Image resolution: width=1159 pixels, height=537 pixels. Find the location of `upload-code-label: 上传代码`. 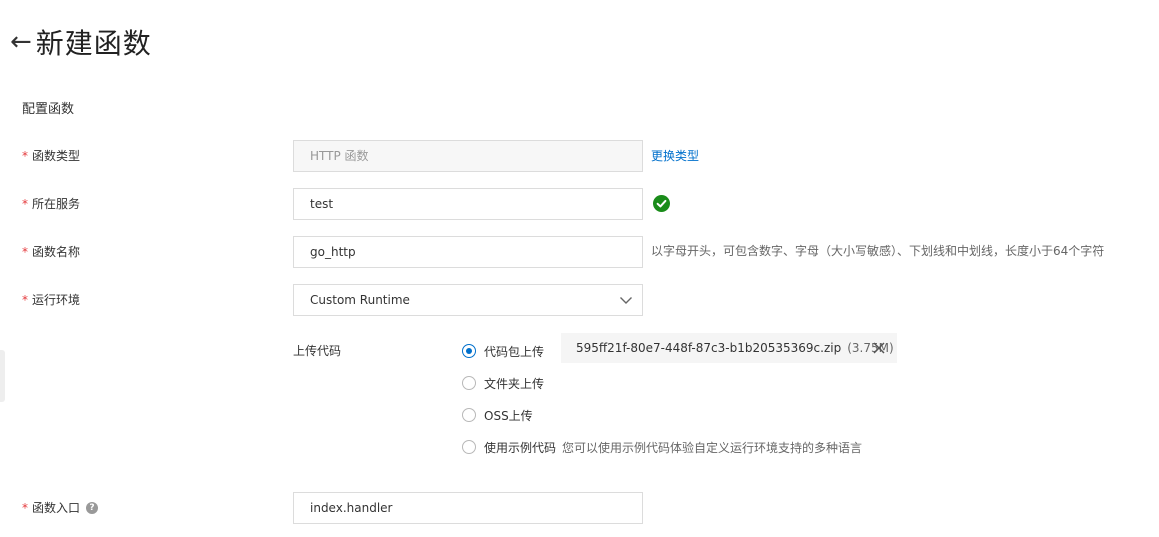

upload-code-label: 上传代码 is located at coordinates (317, 351).